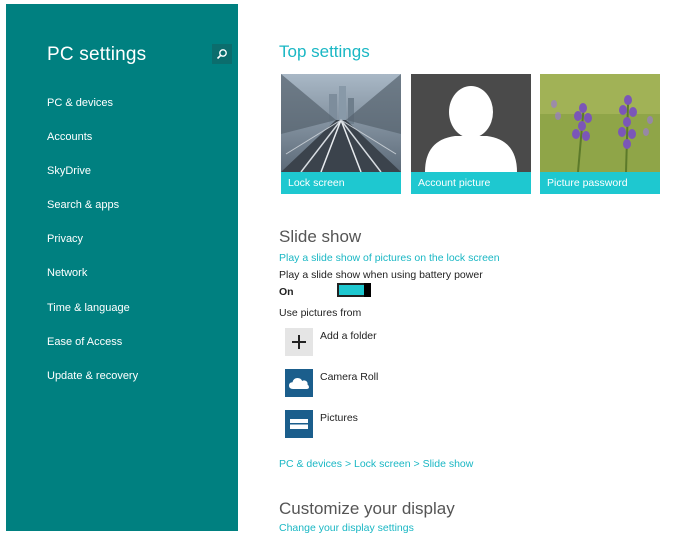 This screenshot has width=687, height=537. I want to click on add-folder-button: Add a folder, so click(345, 342).